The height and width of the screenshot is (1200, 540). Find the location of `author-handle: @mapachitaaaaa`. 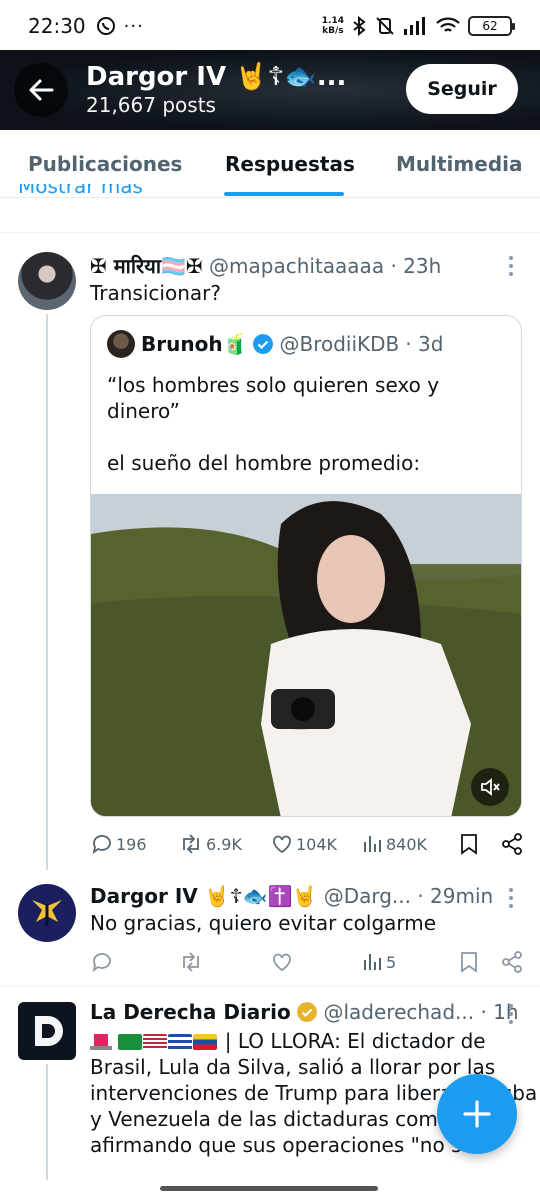

author-handle: @mapachitaaaaa is located at coordinates (296, 266).